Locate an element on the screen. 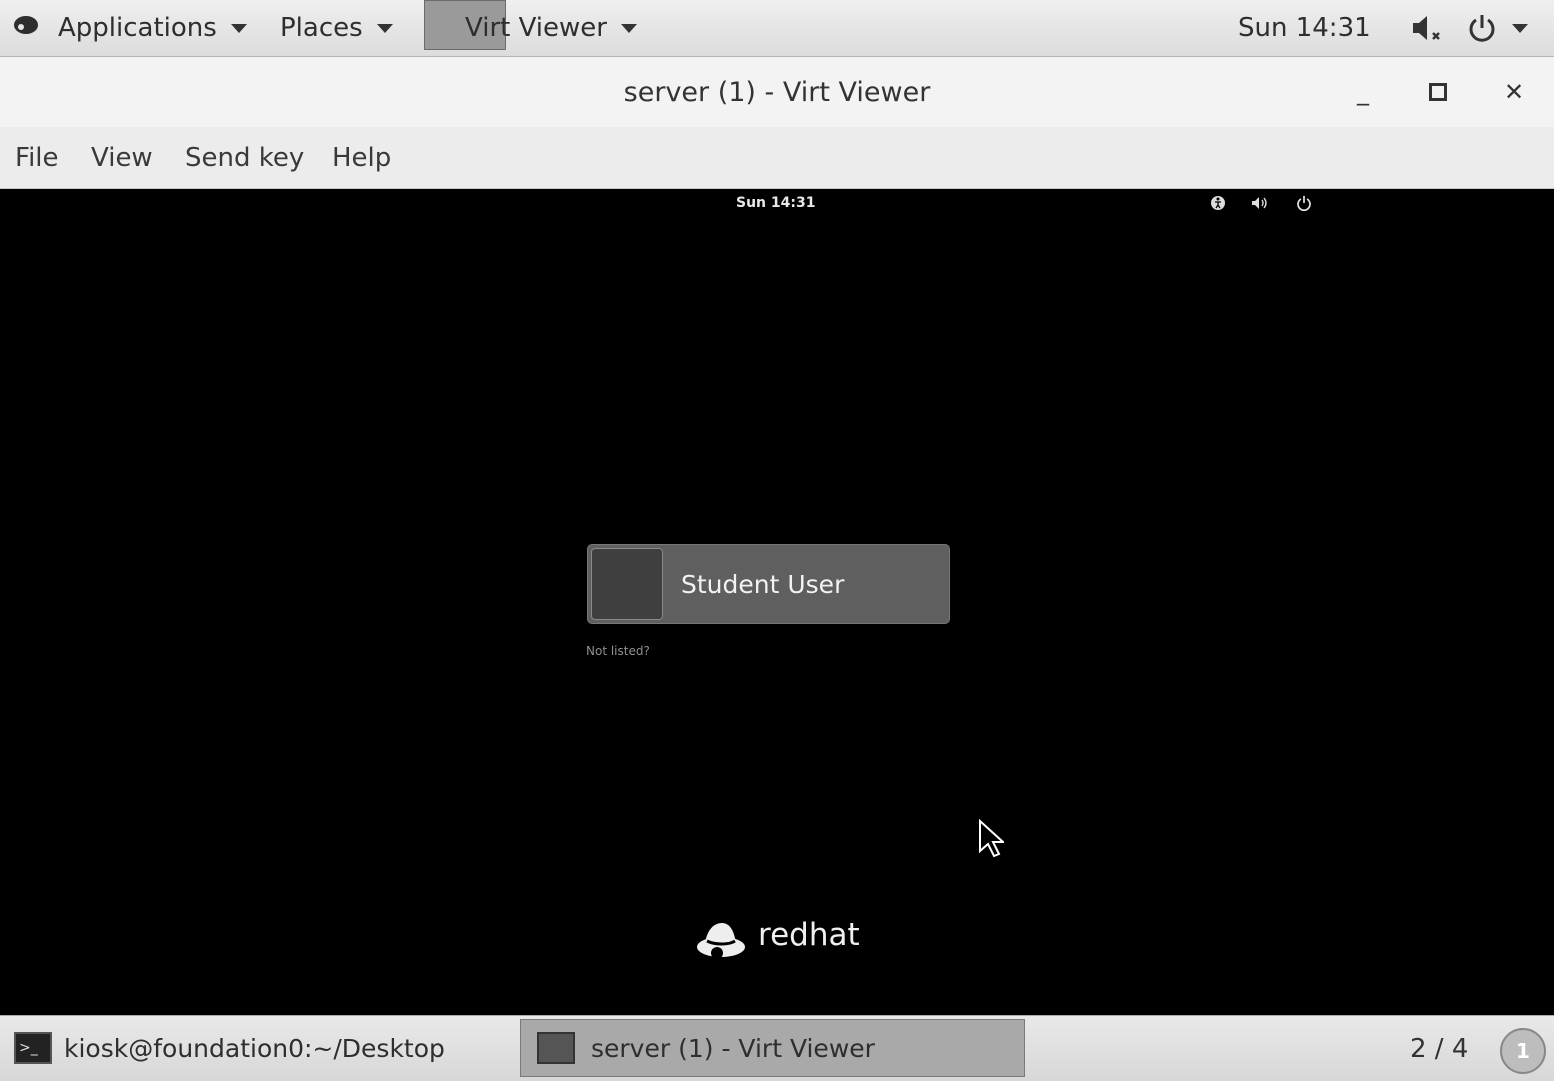 This screenshot has width=1554, height=1081. guest-clock: Sun 14:31 is located at coordinates (775, 203).